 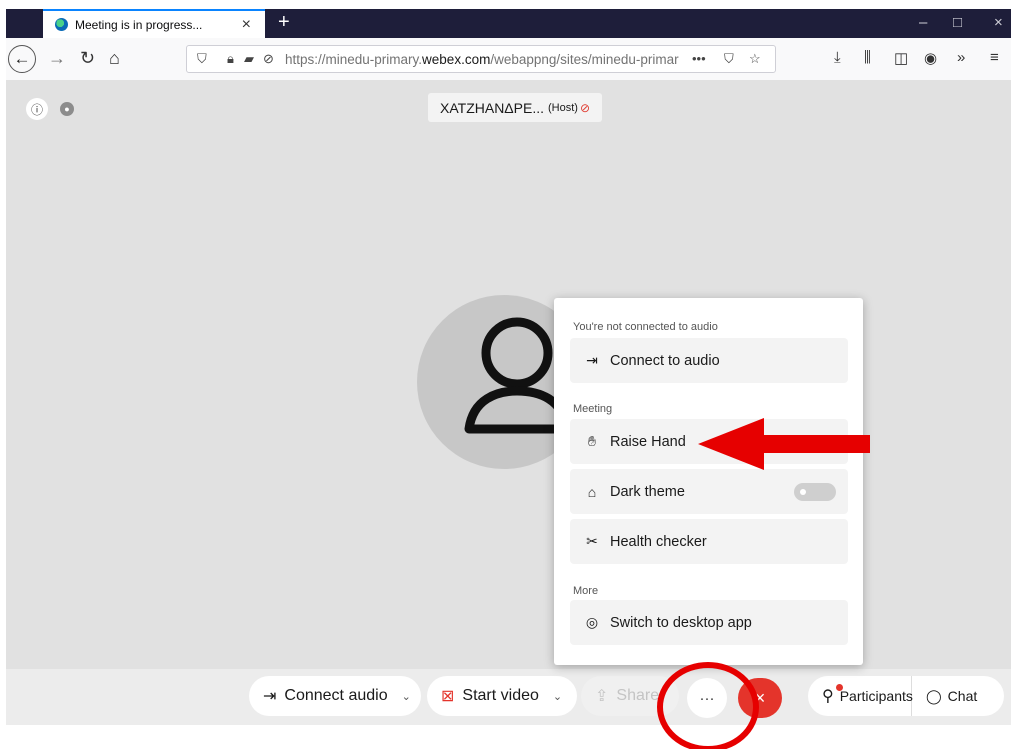 I want to click on annotation-circle, so click(x=708, y=705).